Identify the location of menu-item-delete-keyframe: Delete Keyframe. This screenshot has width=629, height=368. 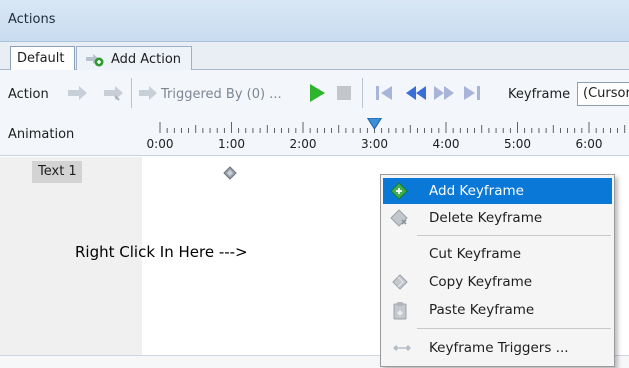
(497, 218).